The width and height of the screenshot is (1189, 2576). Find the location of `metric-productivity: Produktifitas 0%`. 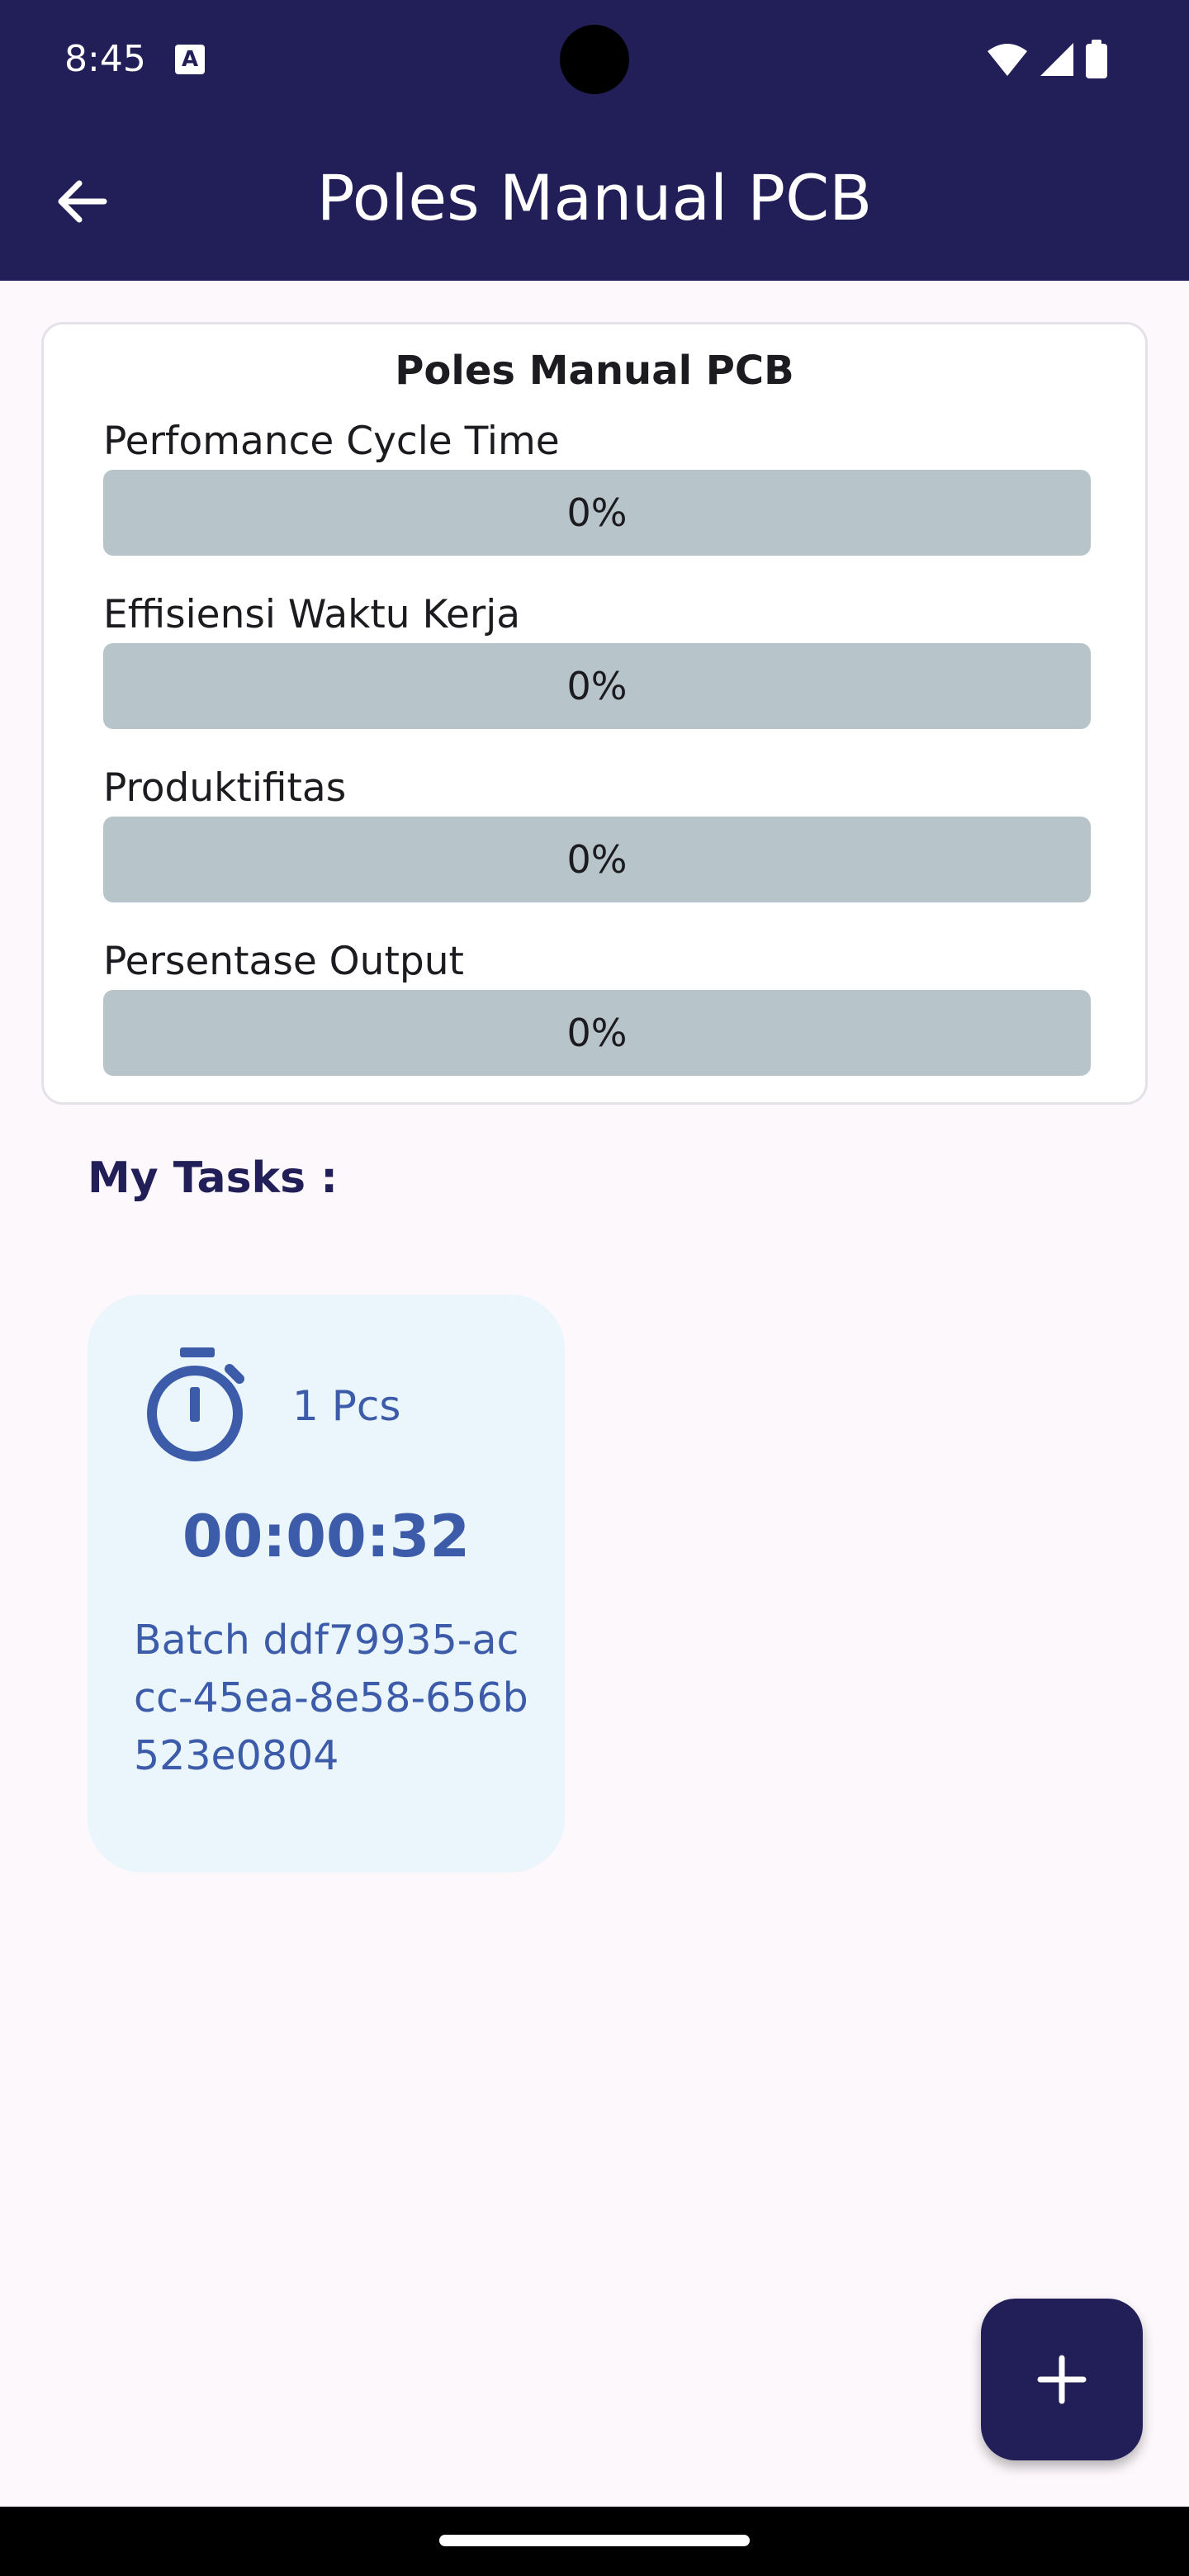

metric-productivity: Produktifitas 0% is located at coordinates (597, 833).